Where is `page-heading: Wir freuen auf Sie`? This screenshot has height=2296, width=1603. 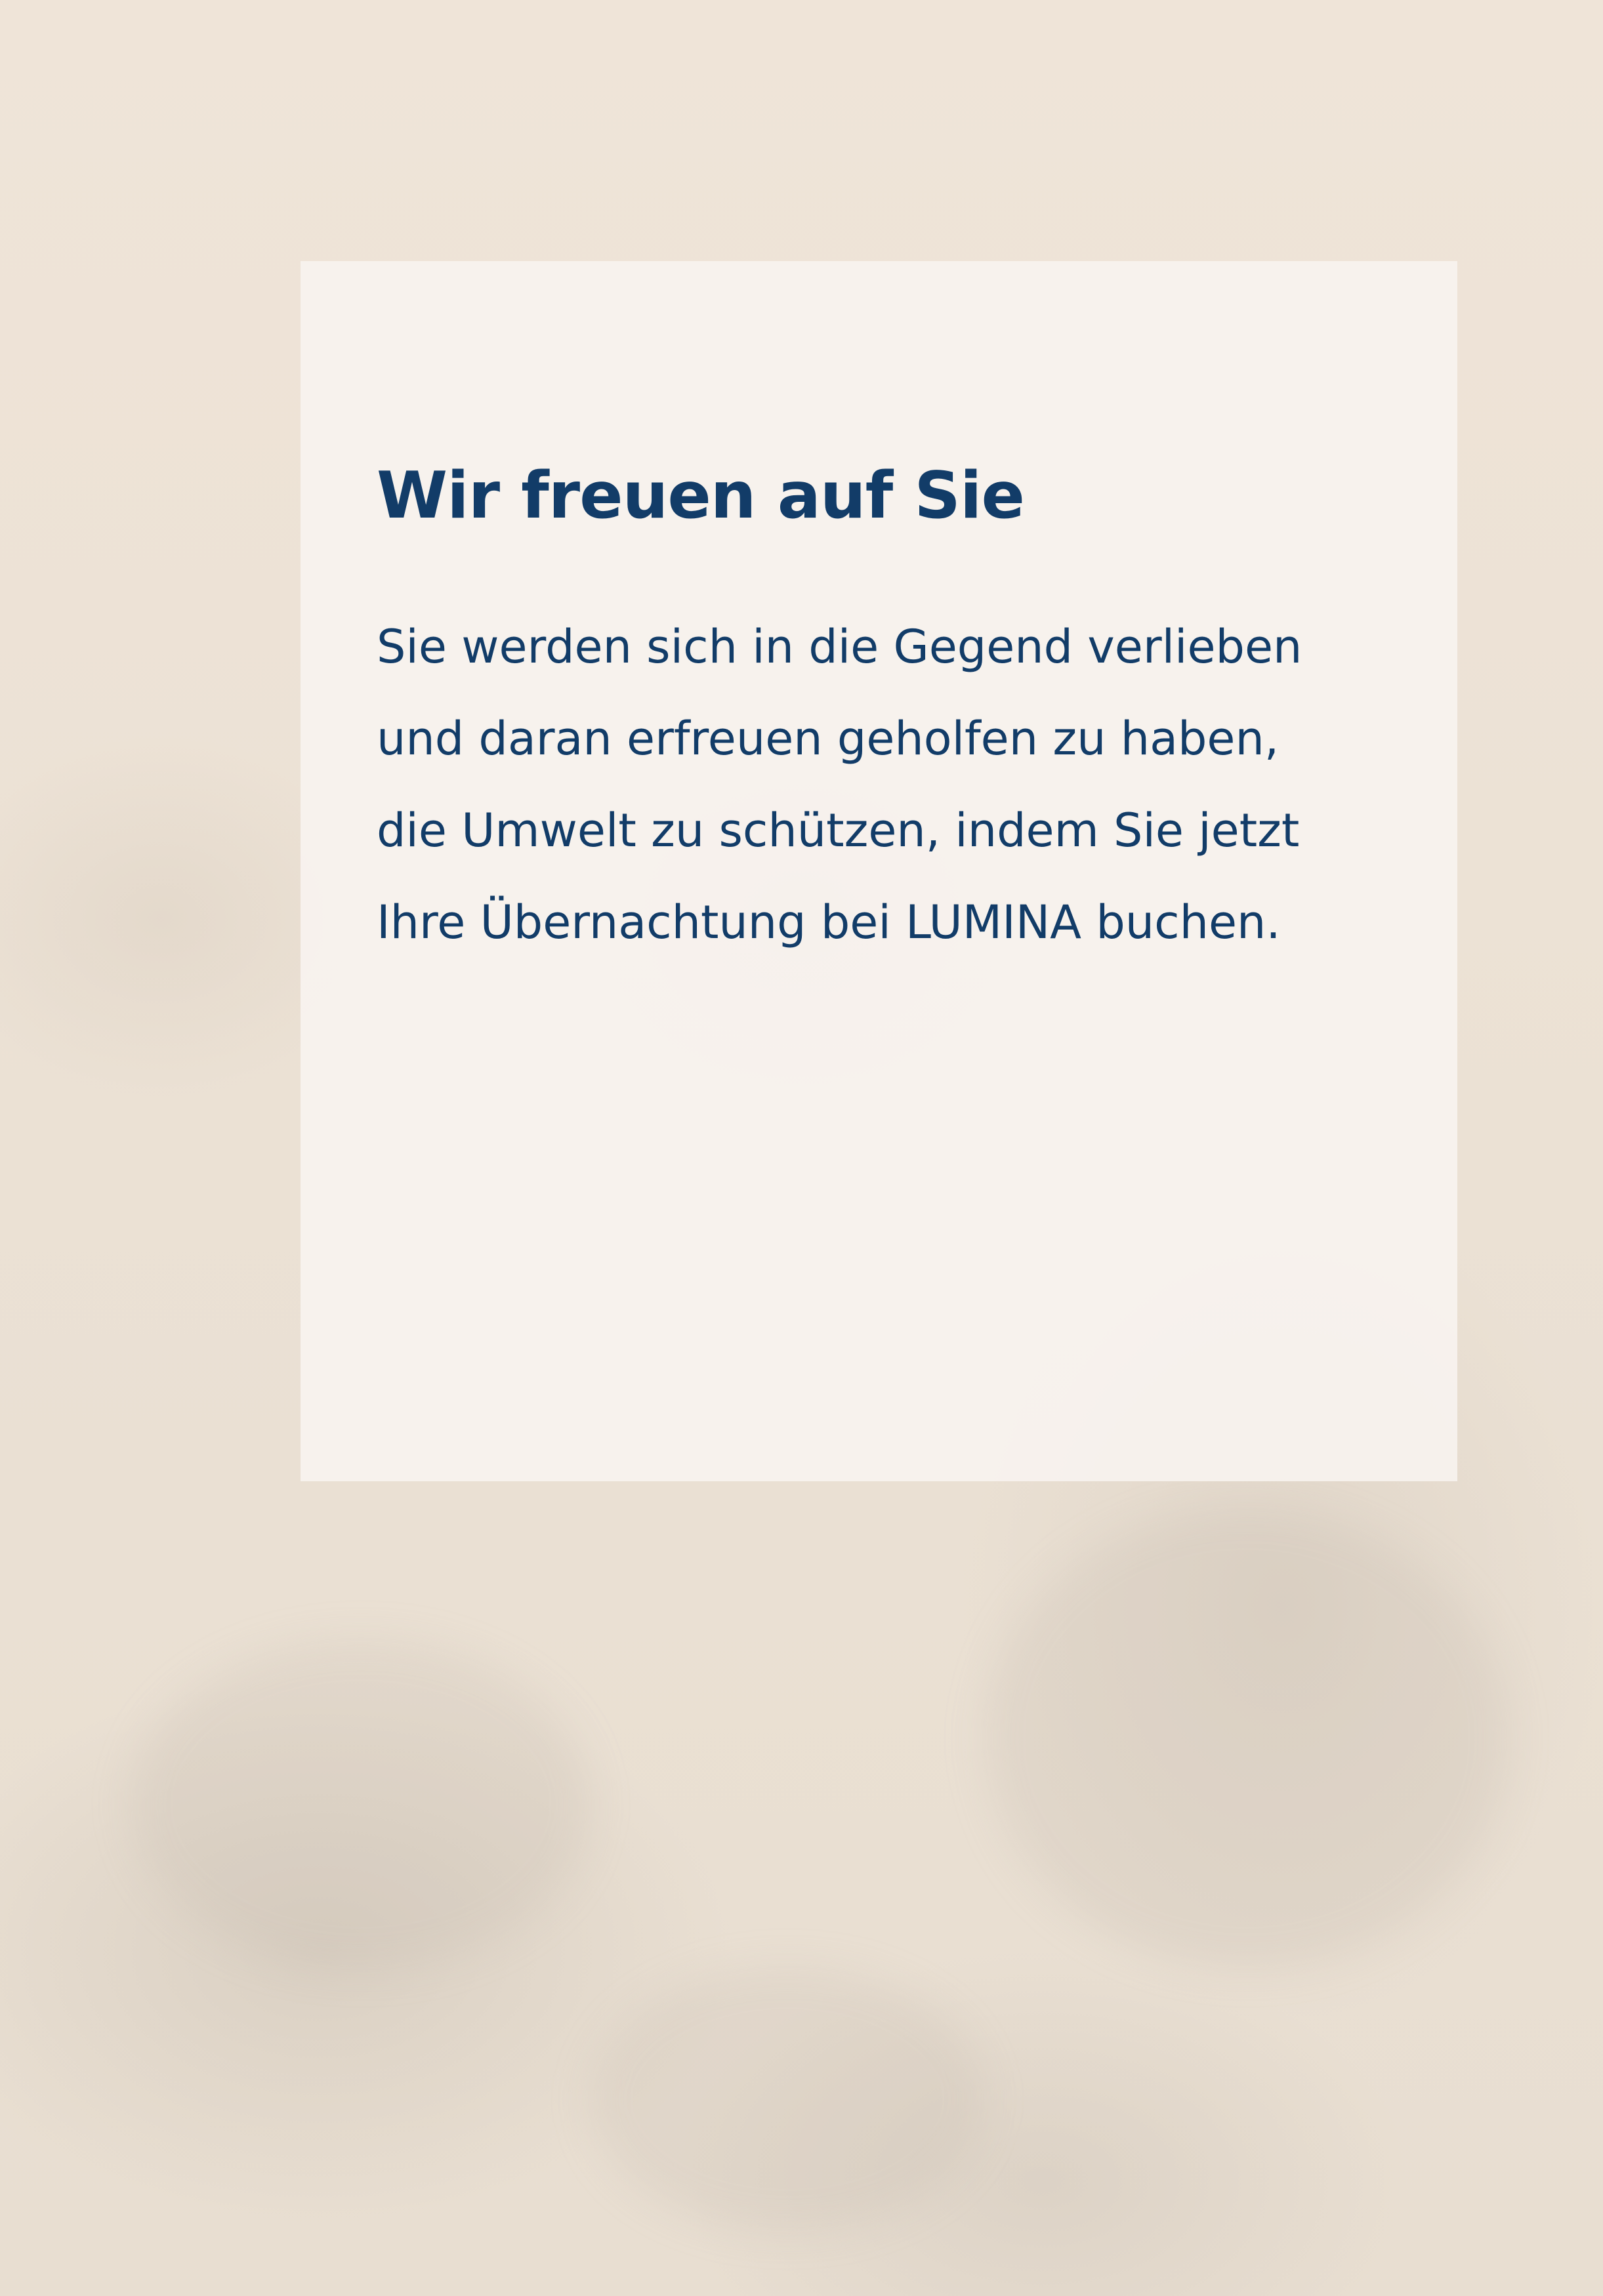
page-heading: Wir freuen auf Sie is located at coordinates (701, 496).